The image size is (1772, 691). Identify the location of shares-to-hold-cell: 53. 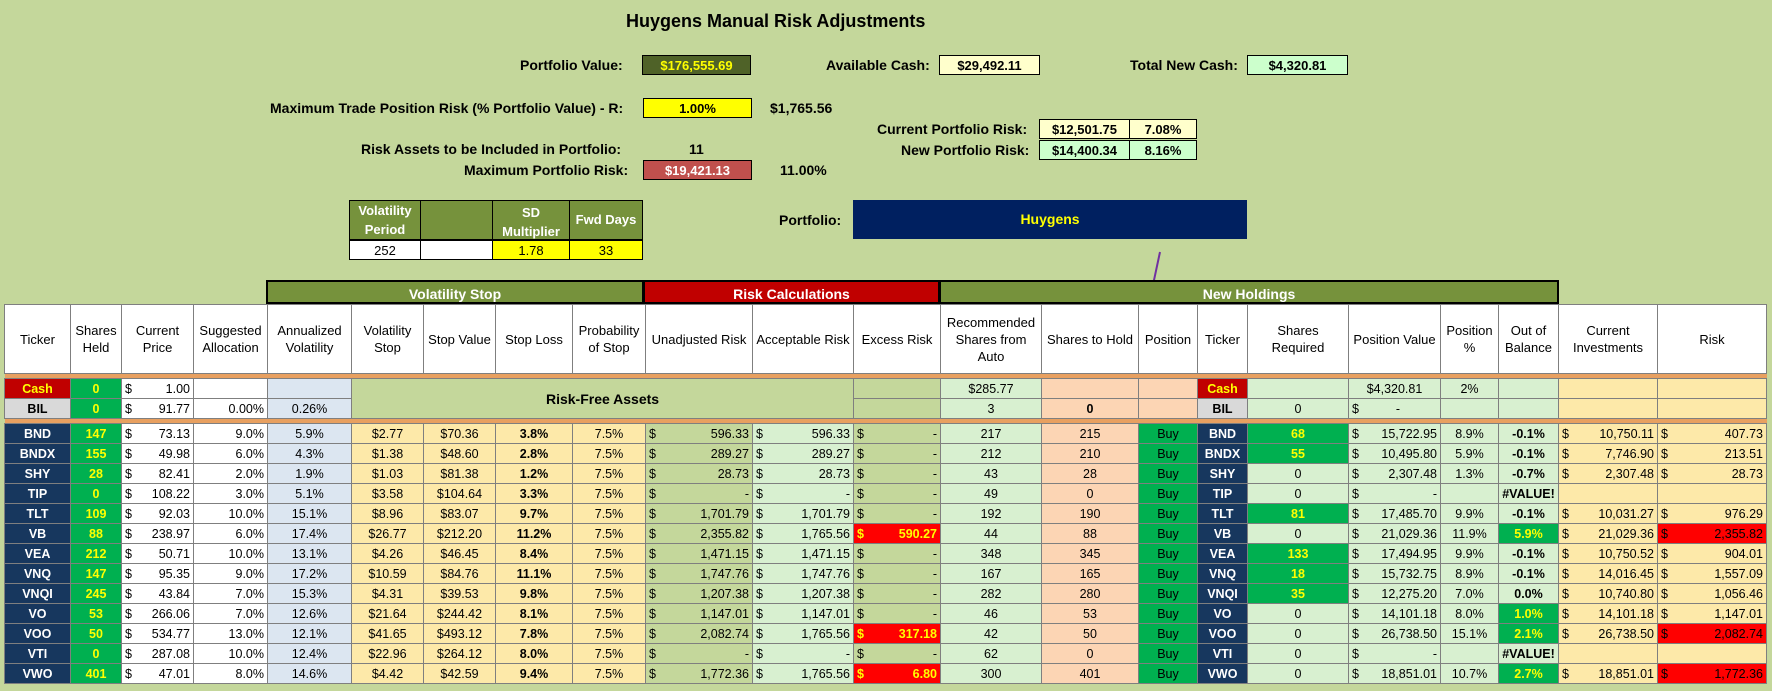
(1090, 613).